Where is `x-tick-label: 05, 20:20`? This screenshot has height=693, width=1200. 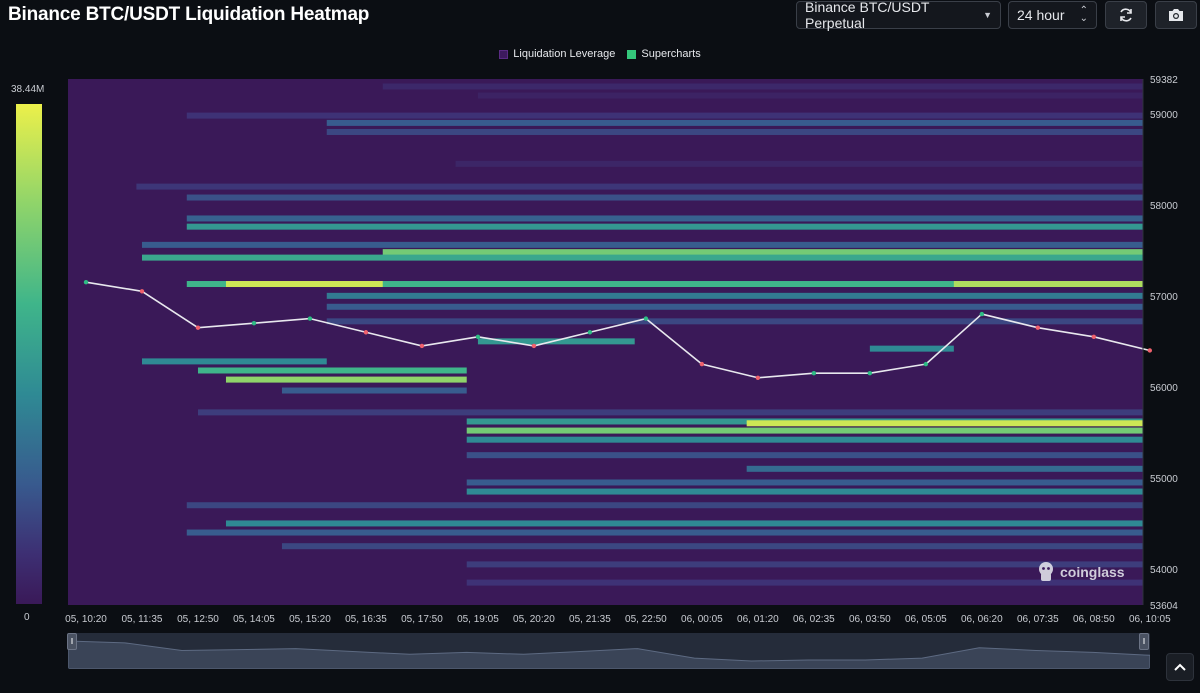 x-tick-label: 05, 20:20 is located at coordinates (534, 619).